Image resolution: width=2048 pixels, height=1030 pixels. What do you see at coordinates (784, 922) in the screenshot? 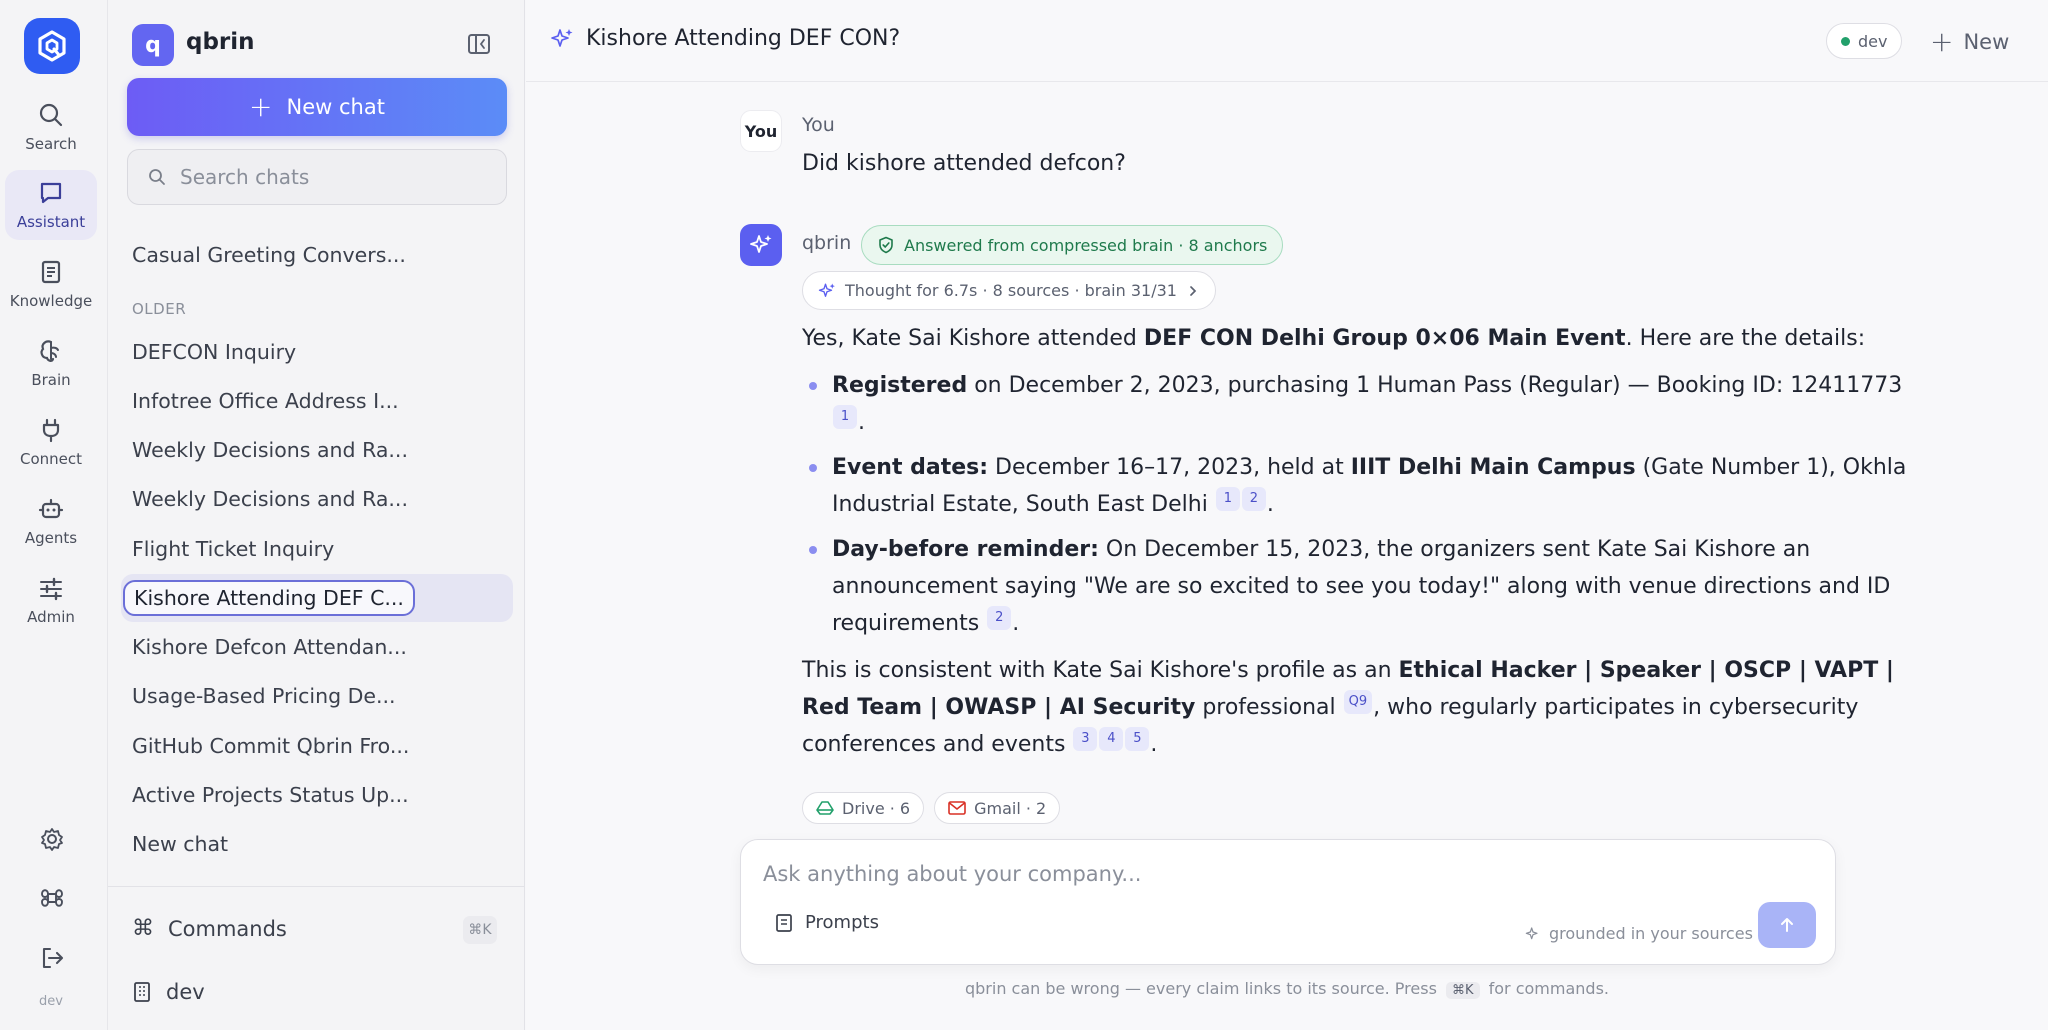
I see `book-icon` at bounding box center [784, 922].